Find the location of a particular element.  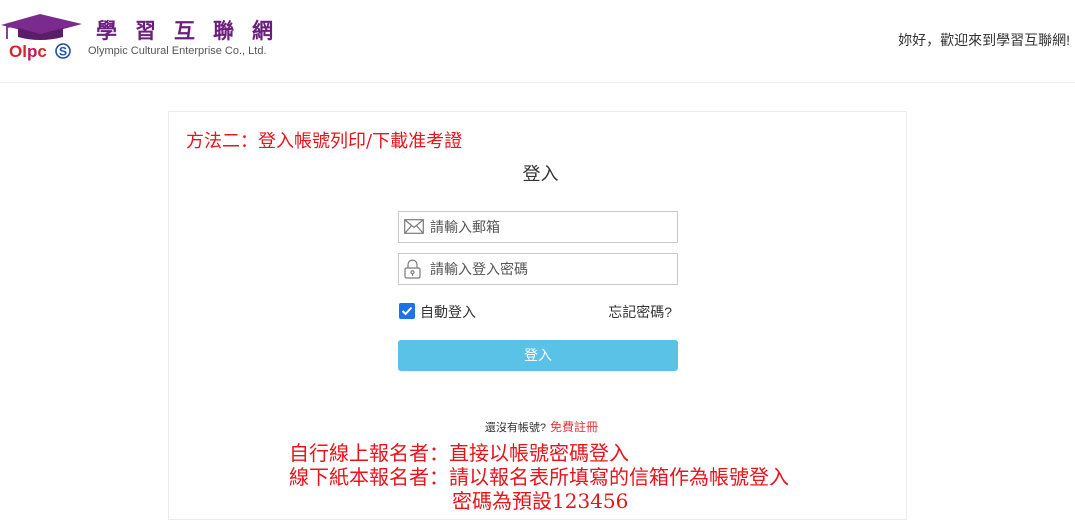

instruction-line: 線下紙本報名者：請以報名表所填寫的信箱作為帳號登入 is located at coordinates (539, 477).